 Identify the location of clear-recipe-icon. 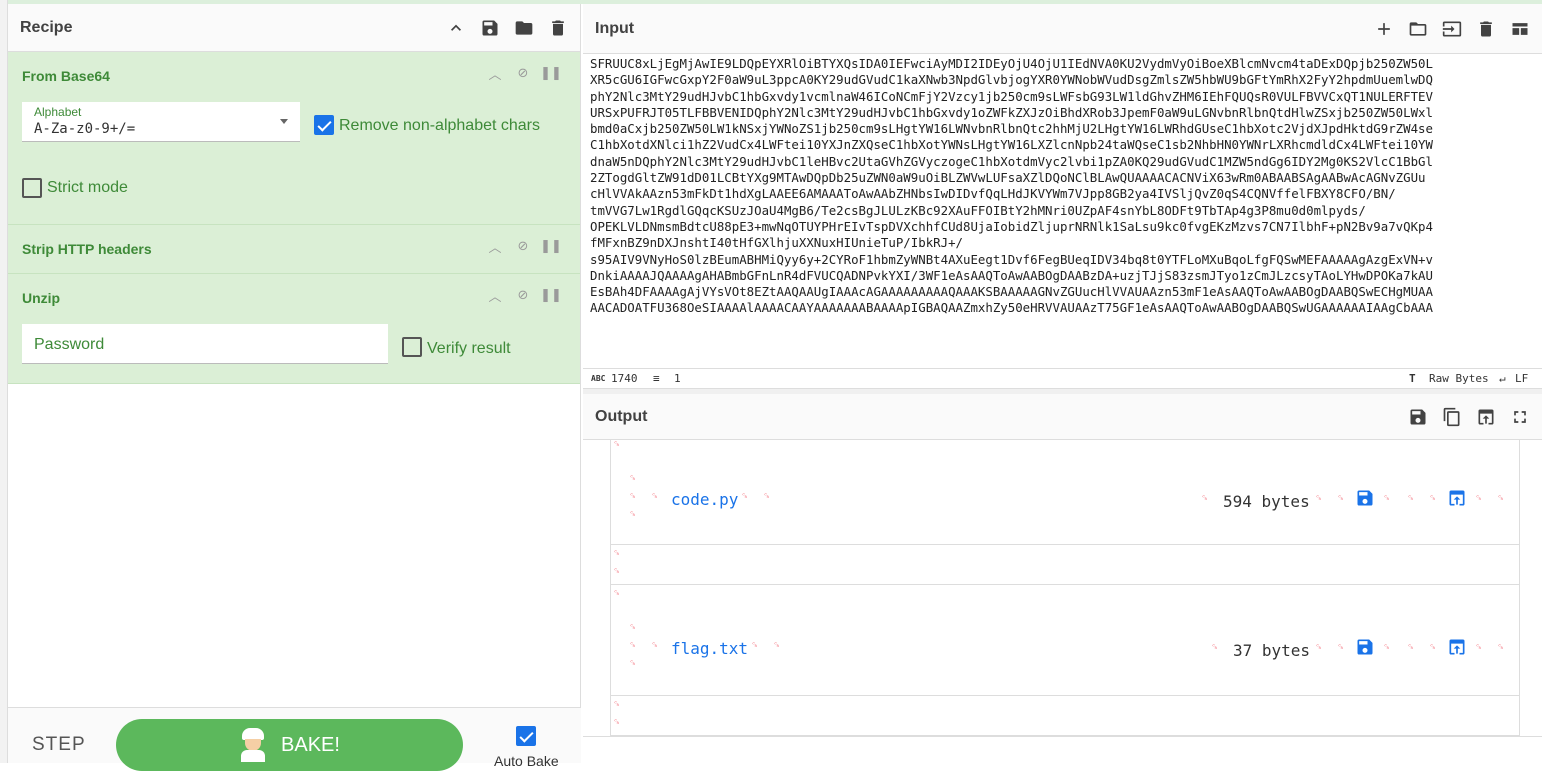
(558, 28).